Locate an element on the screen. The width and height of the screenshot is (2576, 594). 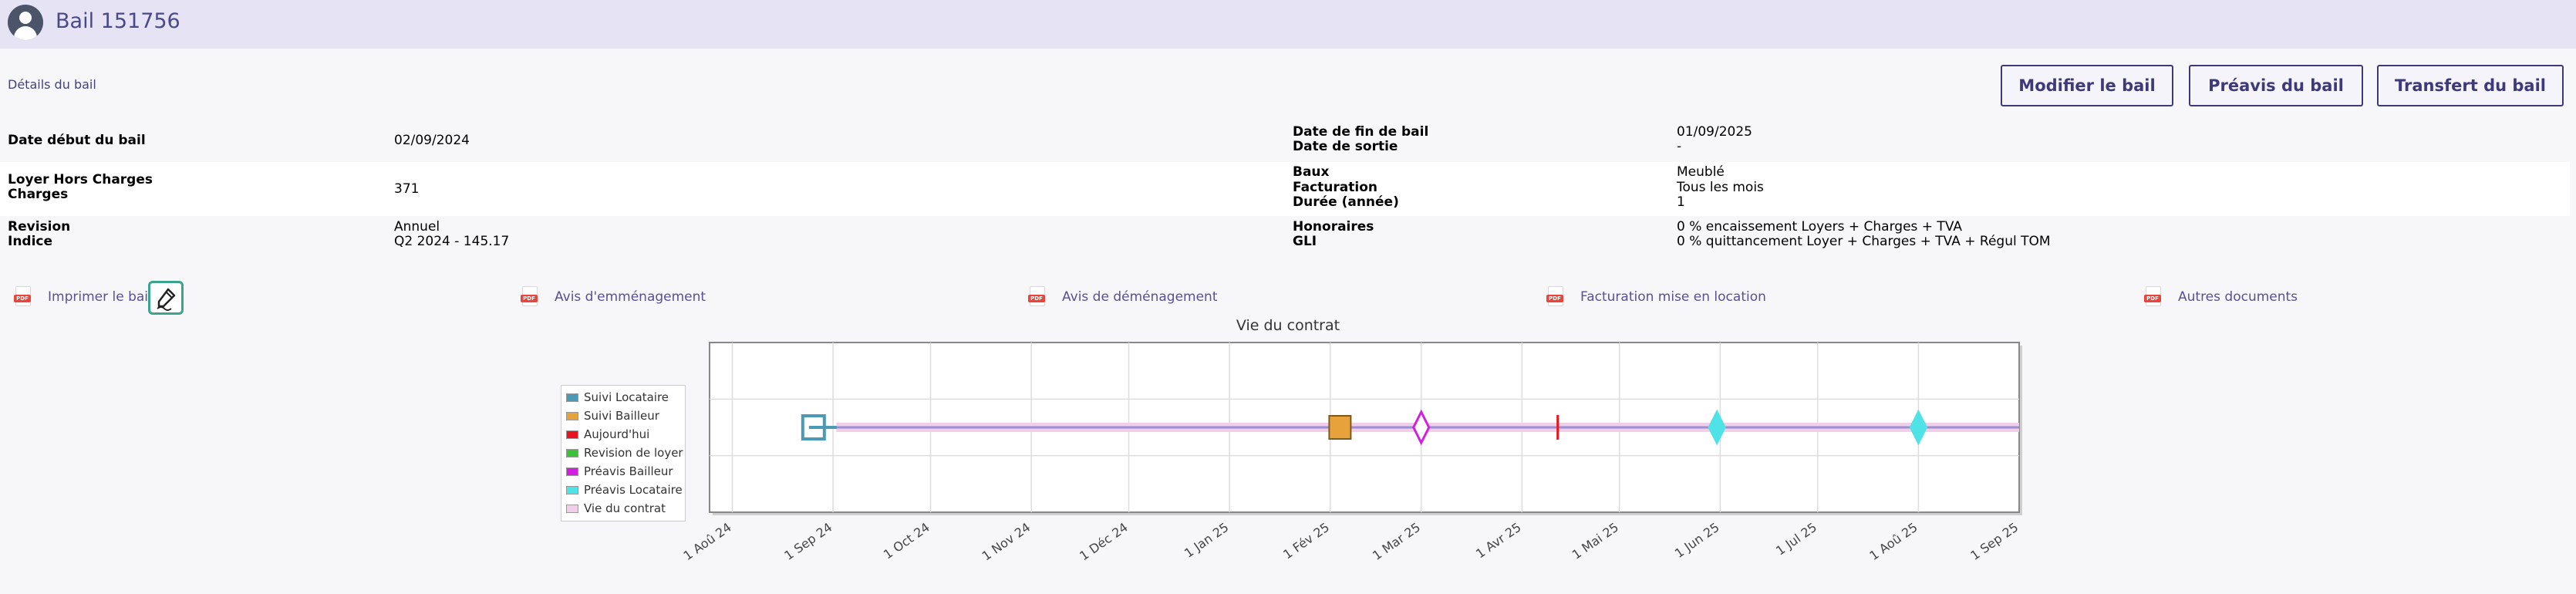
move-in-notice-link: PDF Avis d'emménagement is located at coordinates (613, 297).